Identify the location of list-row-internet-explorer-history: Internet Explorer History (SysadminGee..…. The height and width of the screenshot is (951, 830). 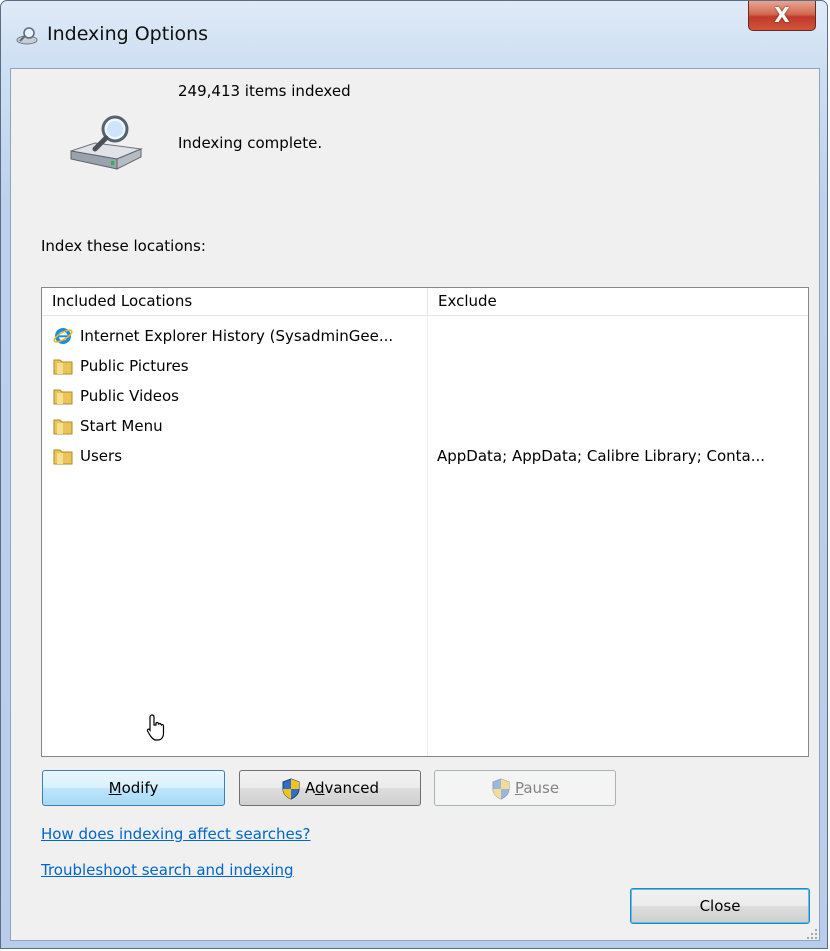
(425, 336).